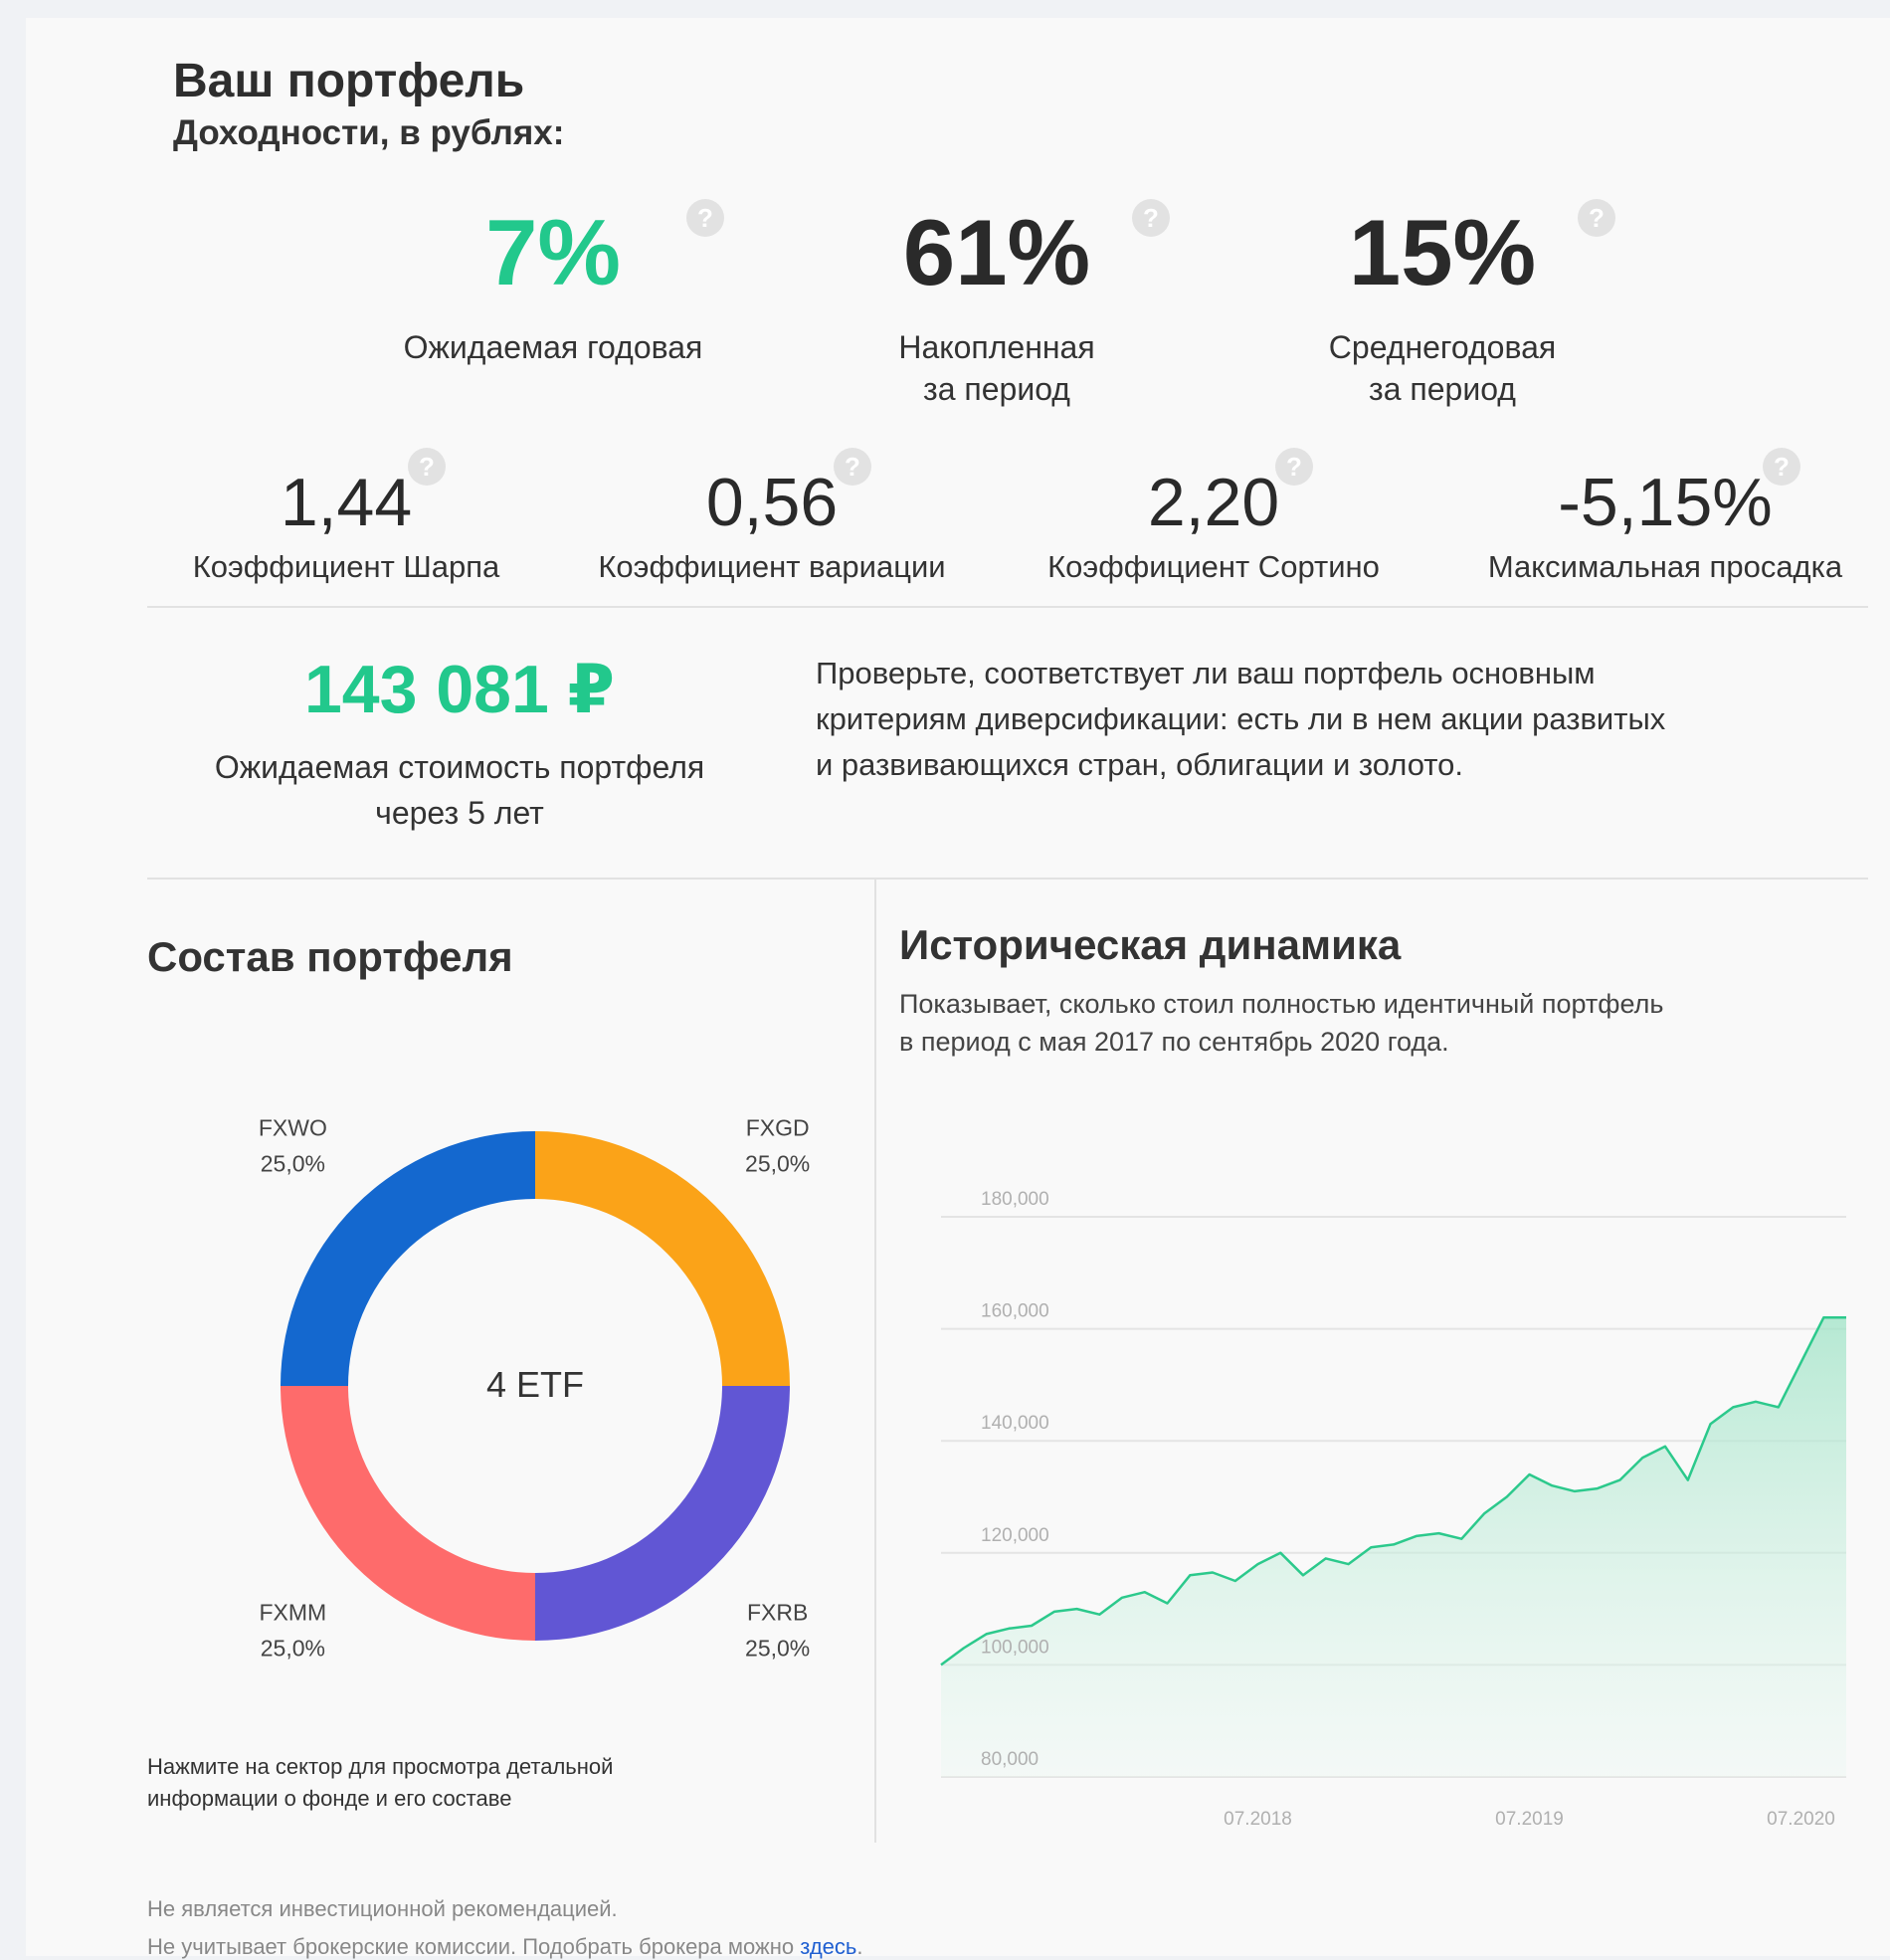  I want to click on accumulated-return-value: 61%, so click(996, 252).